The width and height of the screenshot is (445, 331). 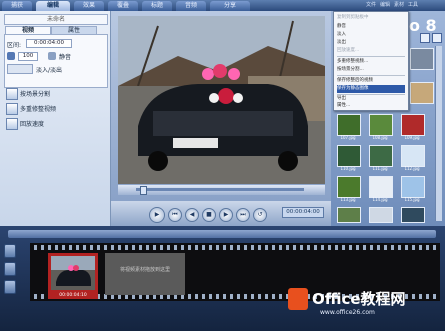 I want to click on home-button: ⏮, so click(x=175, y=215).